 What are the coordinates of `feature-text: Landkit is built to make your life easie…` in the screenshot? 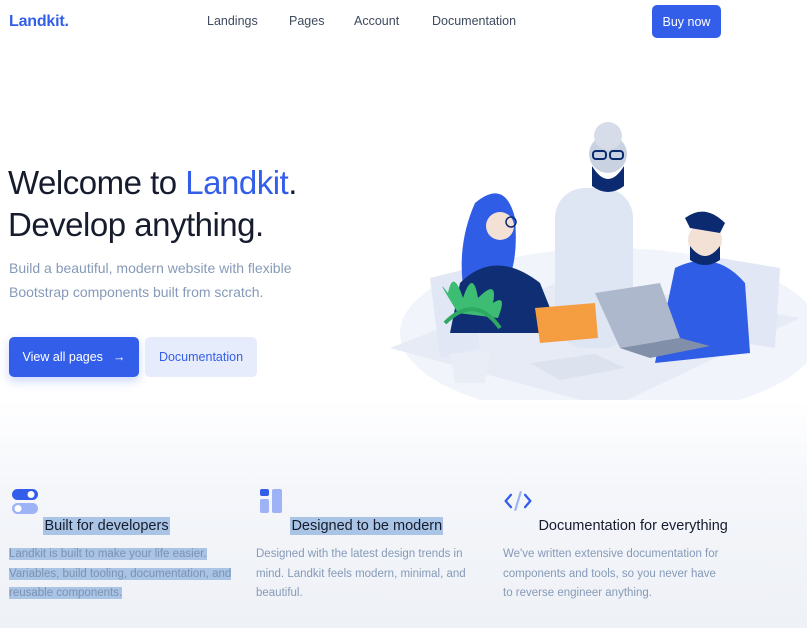 It's located at (120, 573).